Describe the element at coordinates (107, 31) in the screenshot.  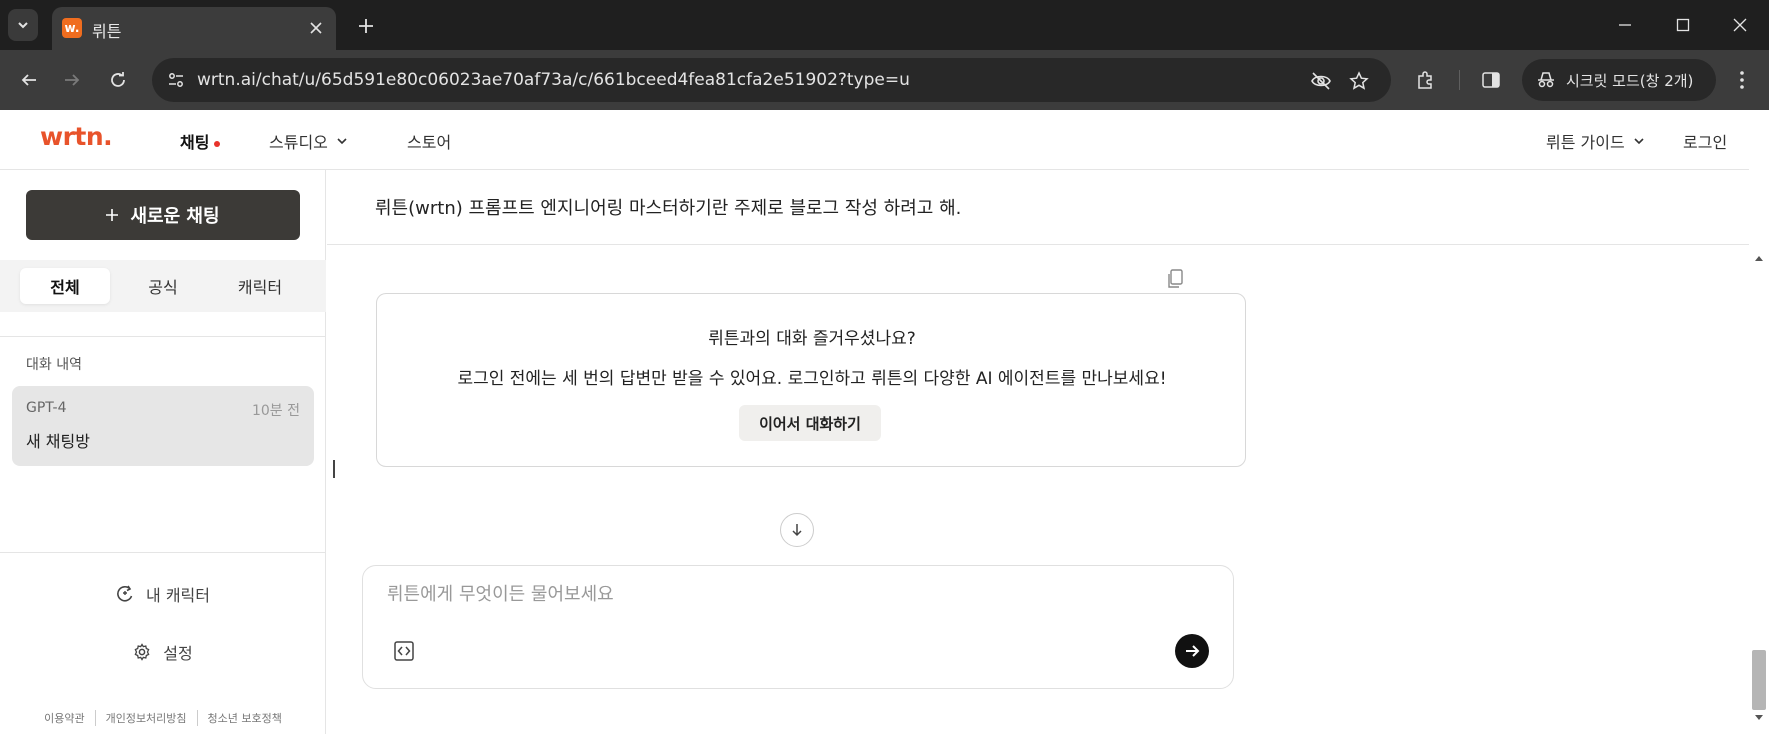
I see `tab-title: 뤼튼` at that location.